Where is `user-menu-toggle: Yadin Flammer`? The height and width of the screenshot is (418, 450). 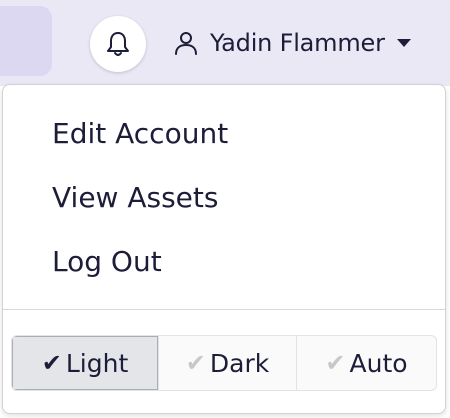 user-menu-toggle: Yadin Flammer is located at coordinates (291, 43).